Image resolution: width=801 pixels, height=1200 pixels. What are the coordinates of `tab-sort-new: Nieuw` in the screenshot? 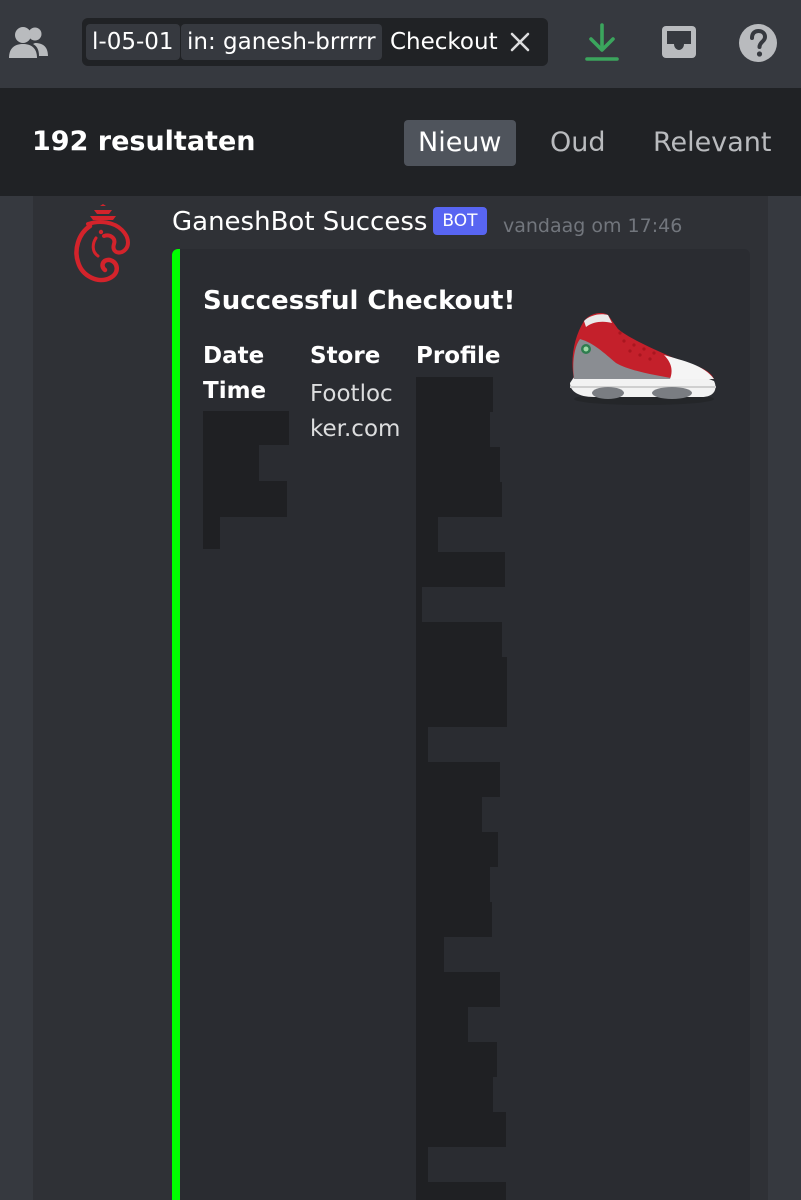 It's located at (460, 143).